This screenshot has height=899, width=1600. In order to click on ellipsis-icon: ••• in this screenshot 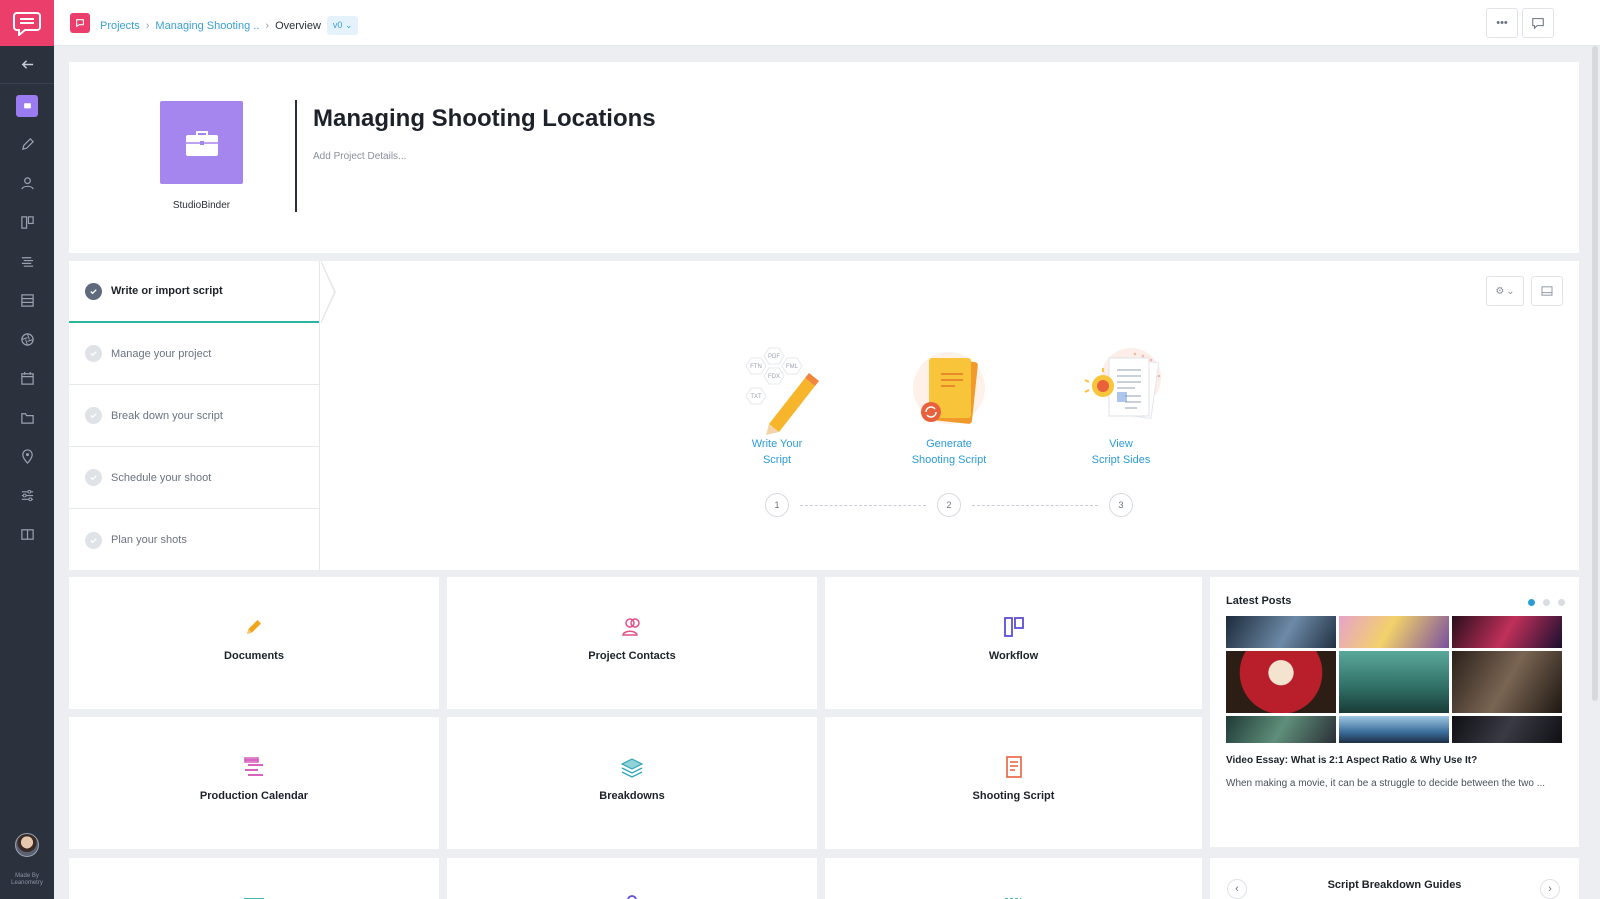, I will do `click(1502, 23)`.